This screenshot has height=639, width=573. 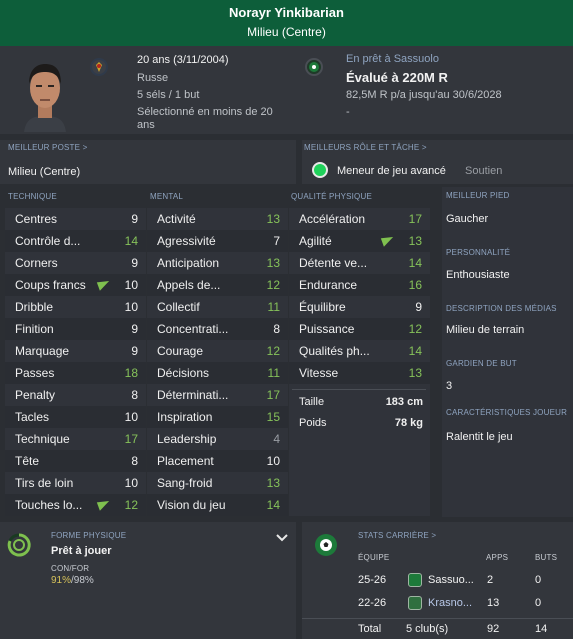 I want to click on attribute-row: Anticipation 13, so click(x=217, y=263).